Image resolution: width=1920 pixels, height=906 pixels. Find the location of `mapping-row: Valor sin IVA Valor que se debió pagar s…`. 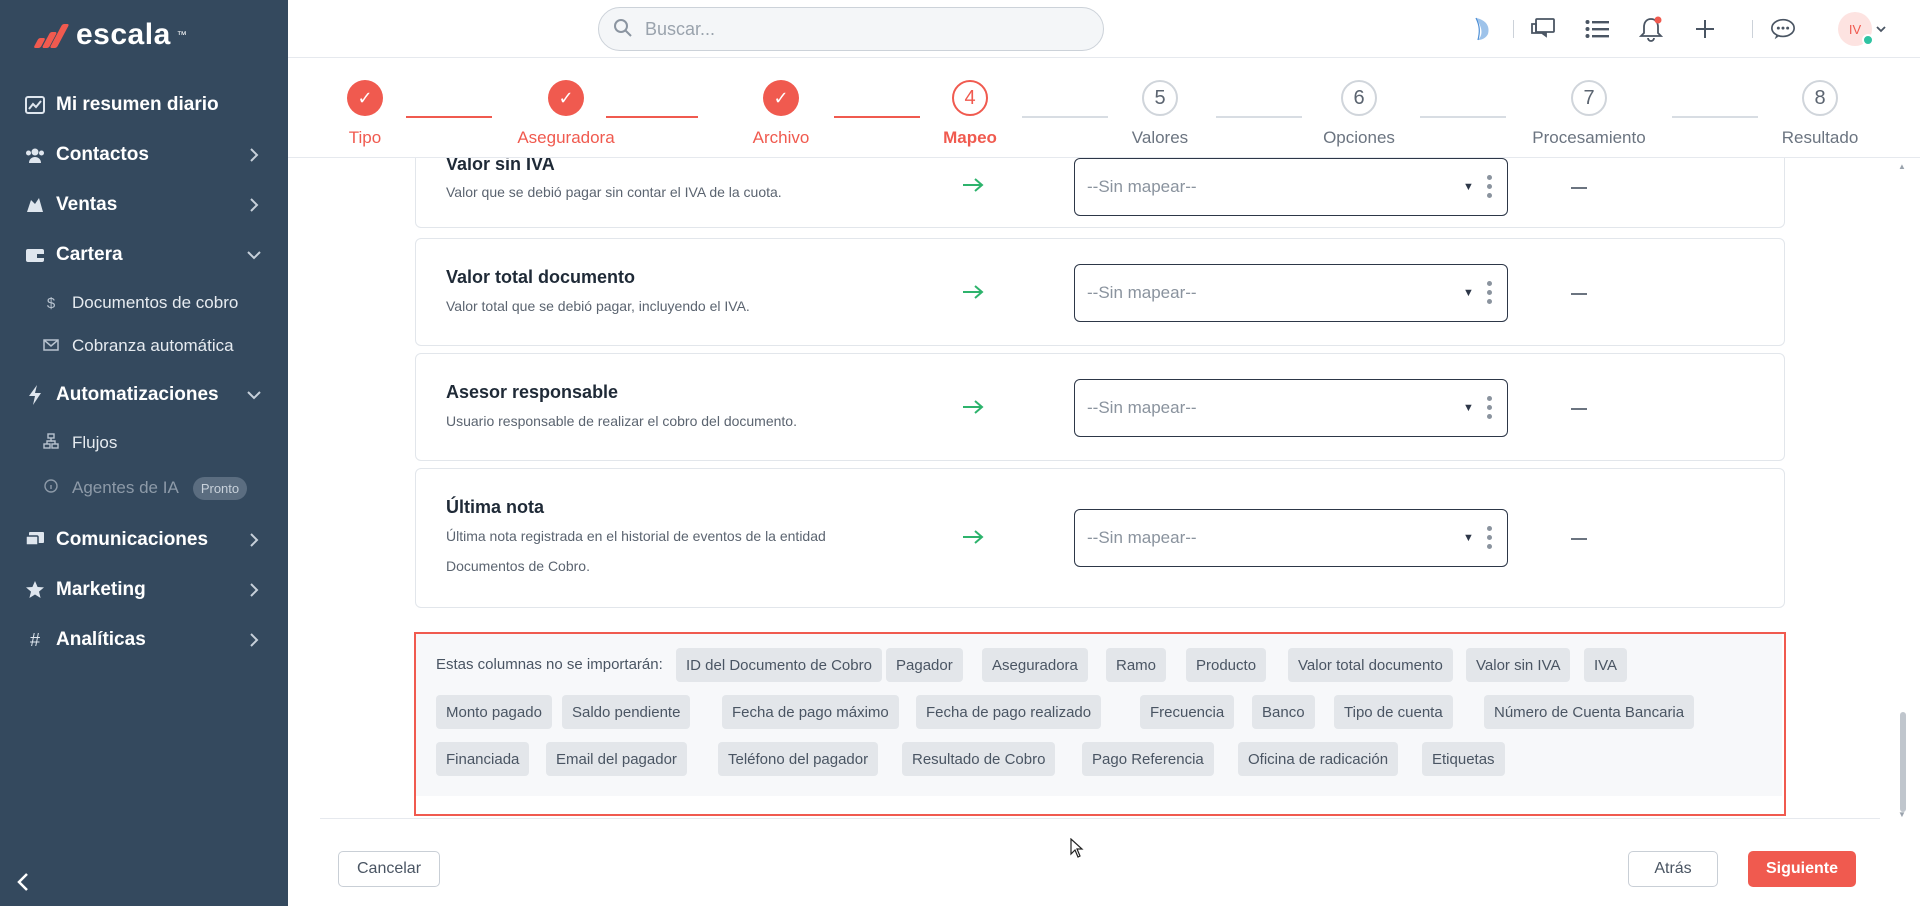

mapping-row: Valor sin IVA Valor que se debió pagar s… is located at coordinates (1100, 193).